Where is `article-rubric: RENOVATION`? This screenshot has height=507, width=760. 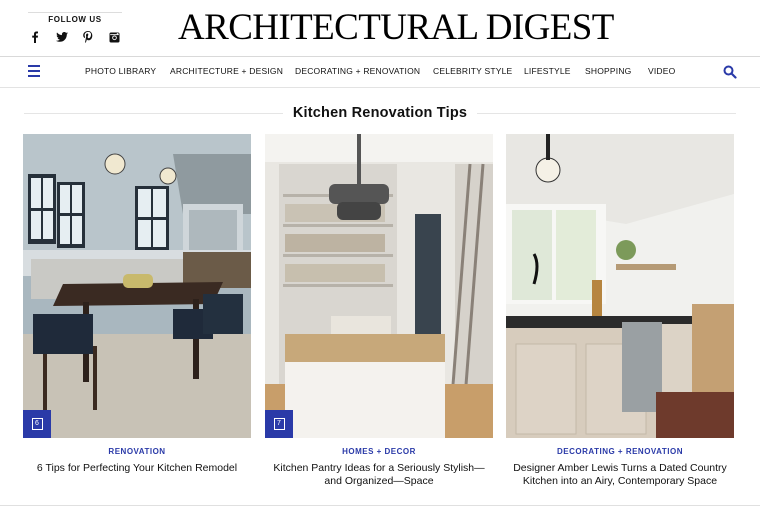
article-rubric: RENOVATION is located at coordinates (137, 451).